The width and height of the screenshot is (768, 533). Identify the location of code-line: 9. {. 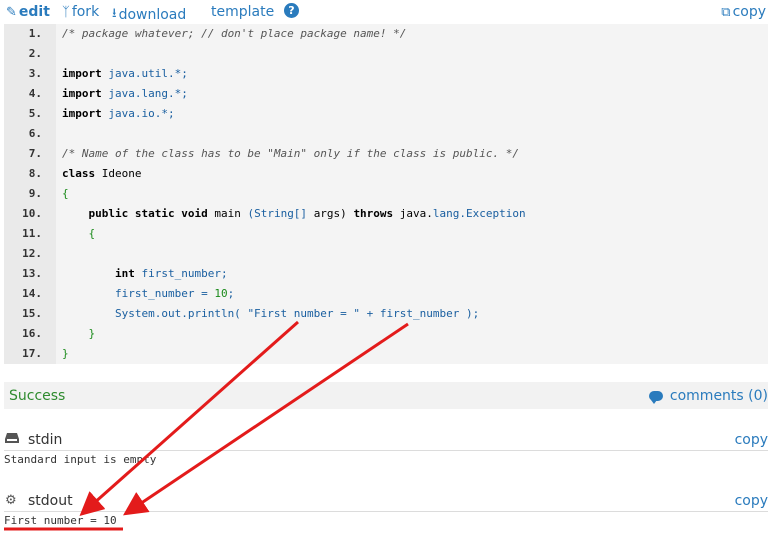
(386, 194).